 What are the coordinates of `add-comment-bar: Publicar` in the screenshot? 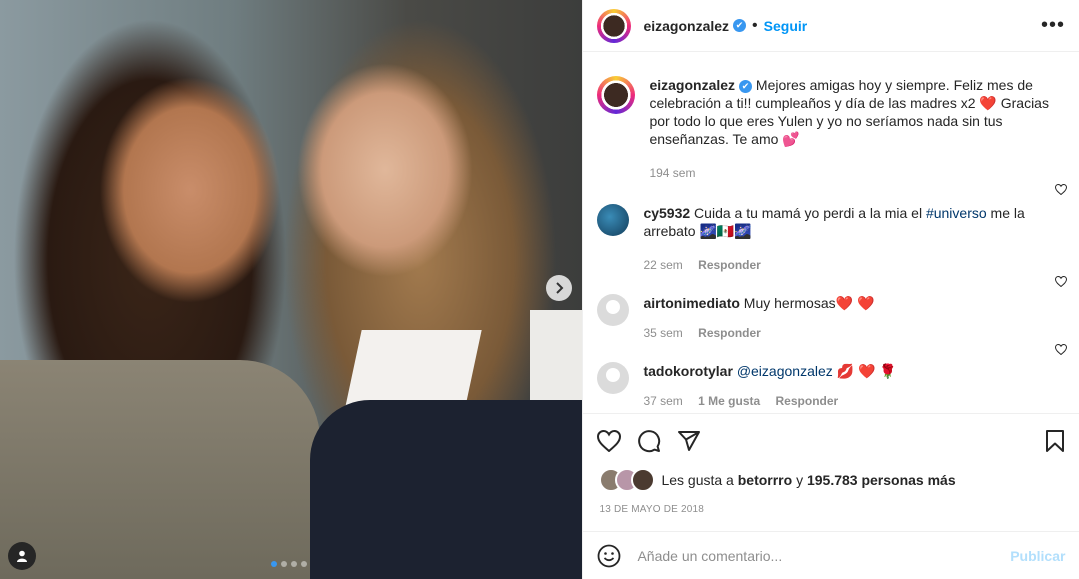 It's located at (831, 555).